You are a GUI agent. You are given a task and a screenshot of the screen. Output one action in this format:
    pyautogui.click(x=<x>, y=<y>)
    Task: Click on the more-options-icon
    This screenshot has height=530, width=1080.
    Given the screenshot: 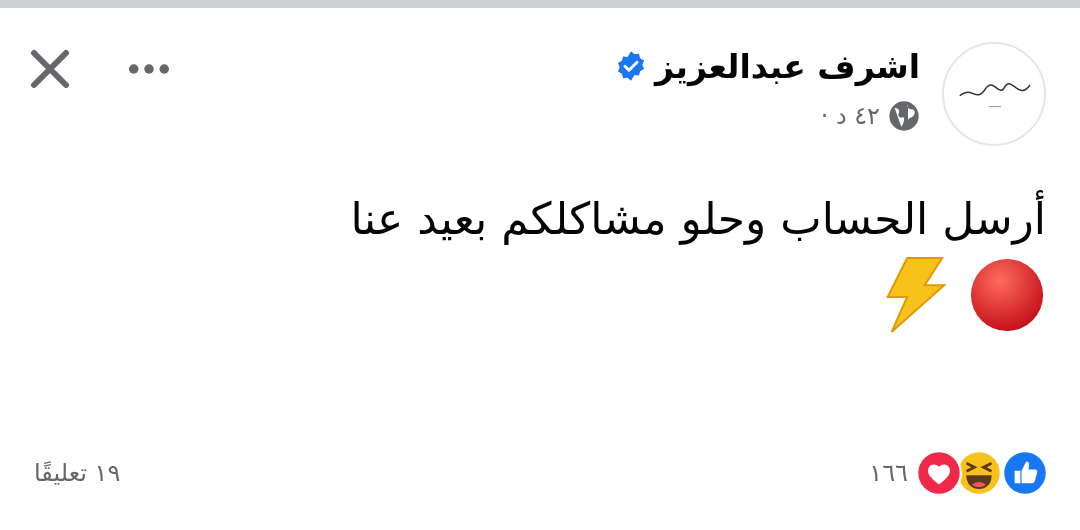 What is the action you would take?
    pyautogui.click(x=149, y=69)
    